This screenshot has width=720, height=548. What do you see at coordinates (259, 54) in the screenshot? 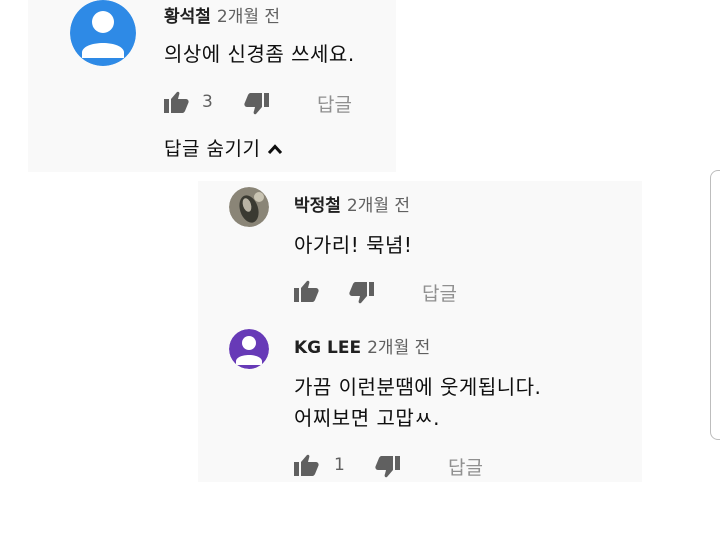
I see `comment-text: 의상에 신경좀 쓰세요.` at bounding box center [259, 54].